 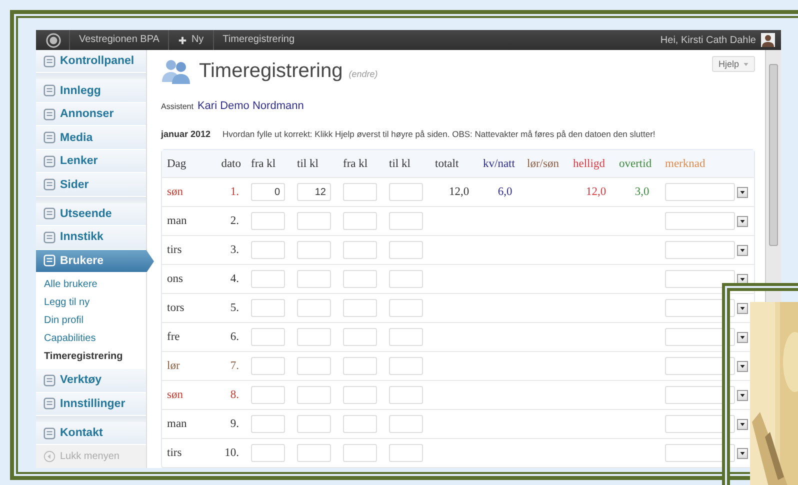 I want to click on menu-item: Annonser, so click(x=91, y=114).